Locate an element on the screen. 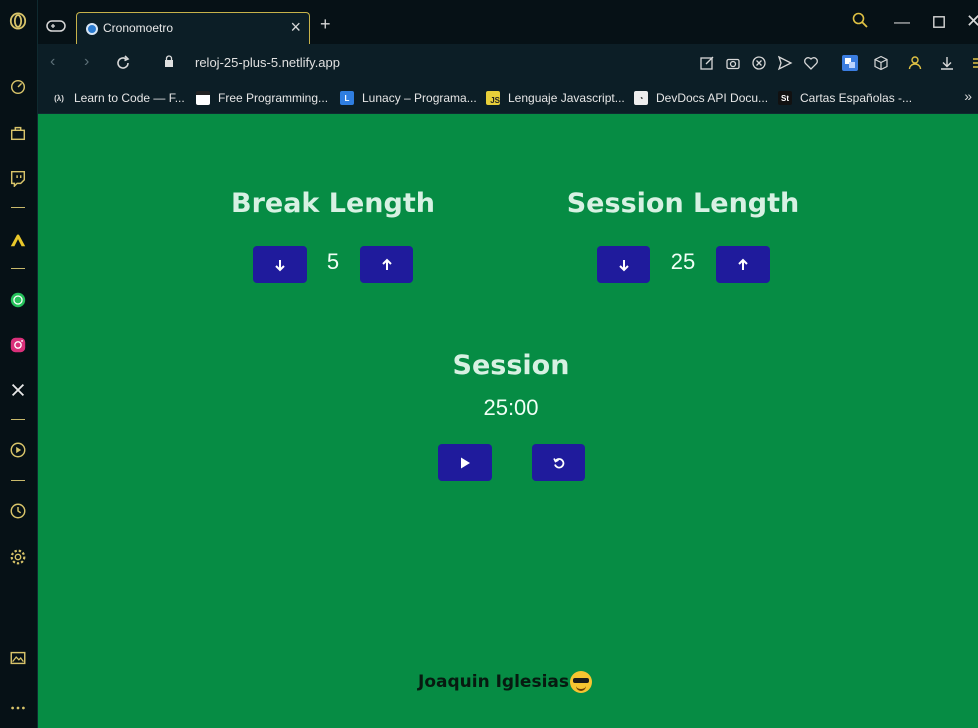 This screenshot has height=728, width=978. player-icon is located at coordinates (18, 450).